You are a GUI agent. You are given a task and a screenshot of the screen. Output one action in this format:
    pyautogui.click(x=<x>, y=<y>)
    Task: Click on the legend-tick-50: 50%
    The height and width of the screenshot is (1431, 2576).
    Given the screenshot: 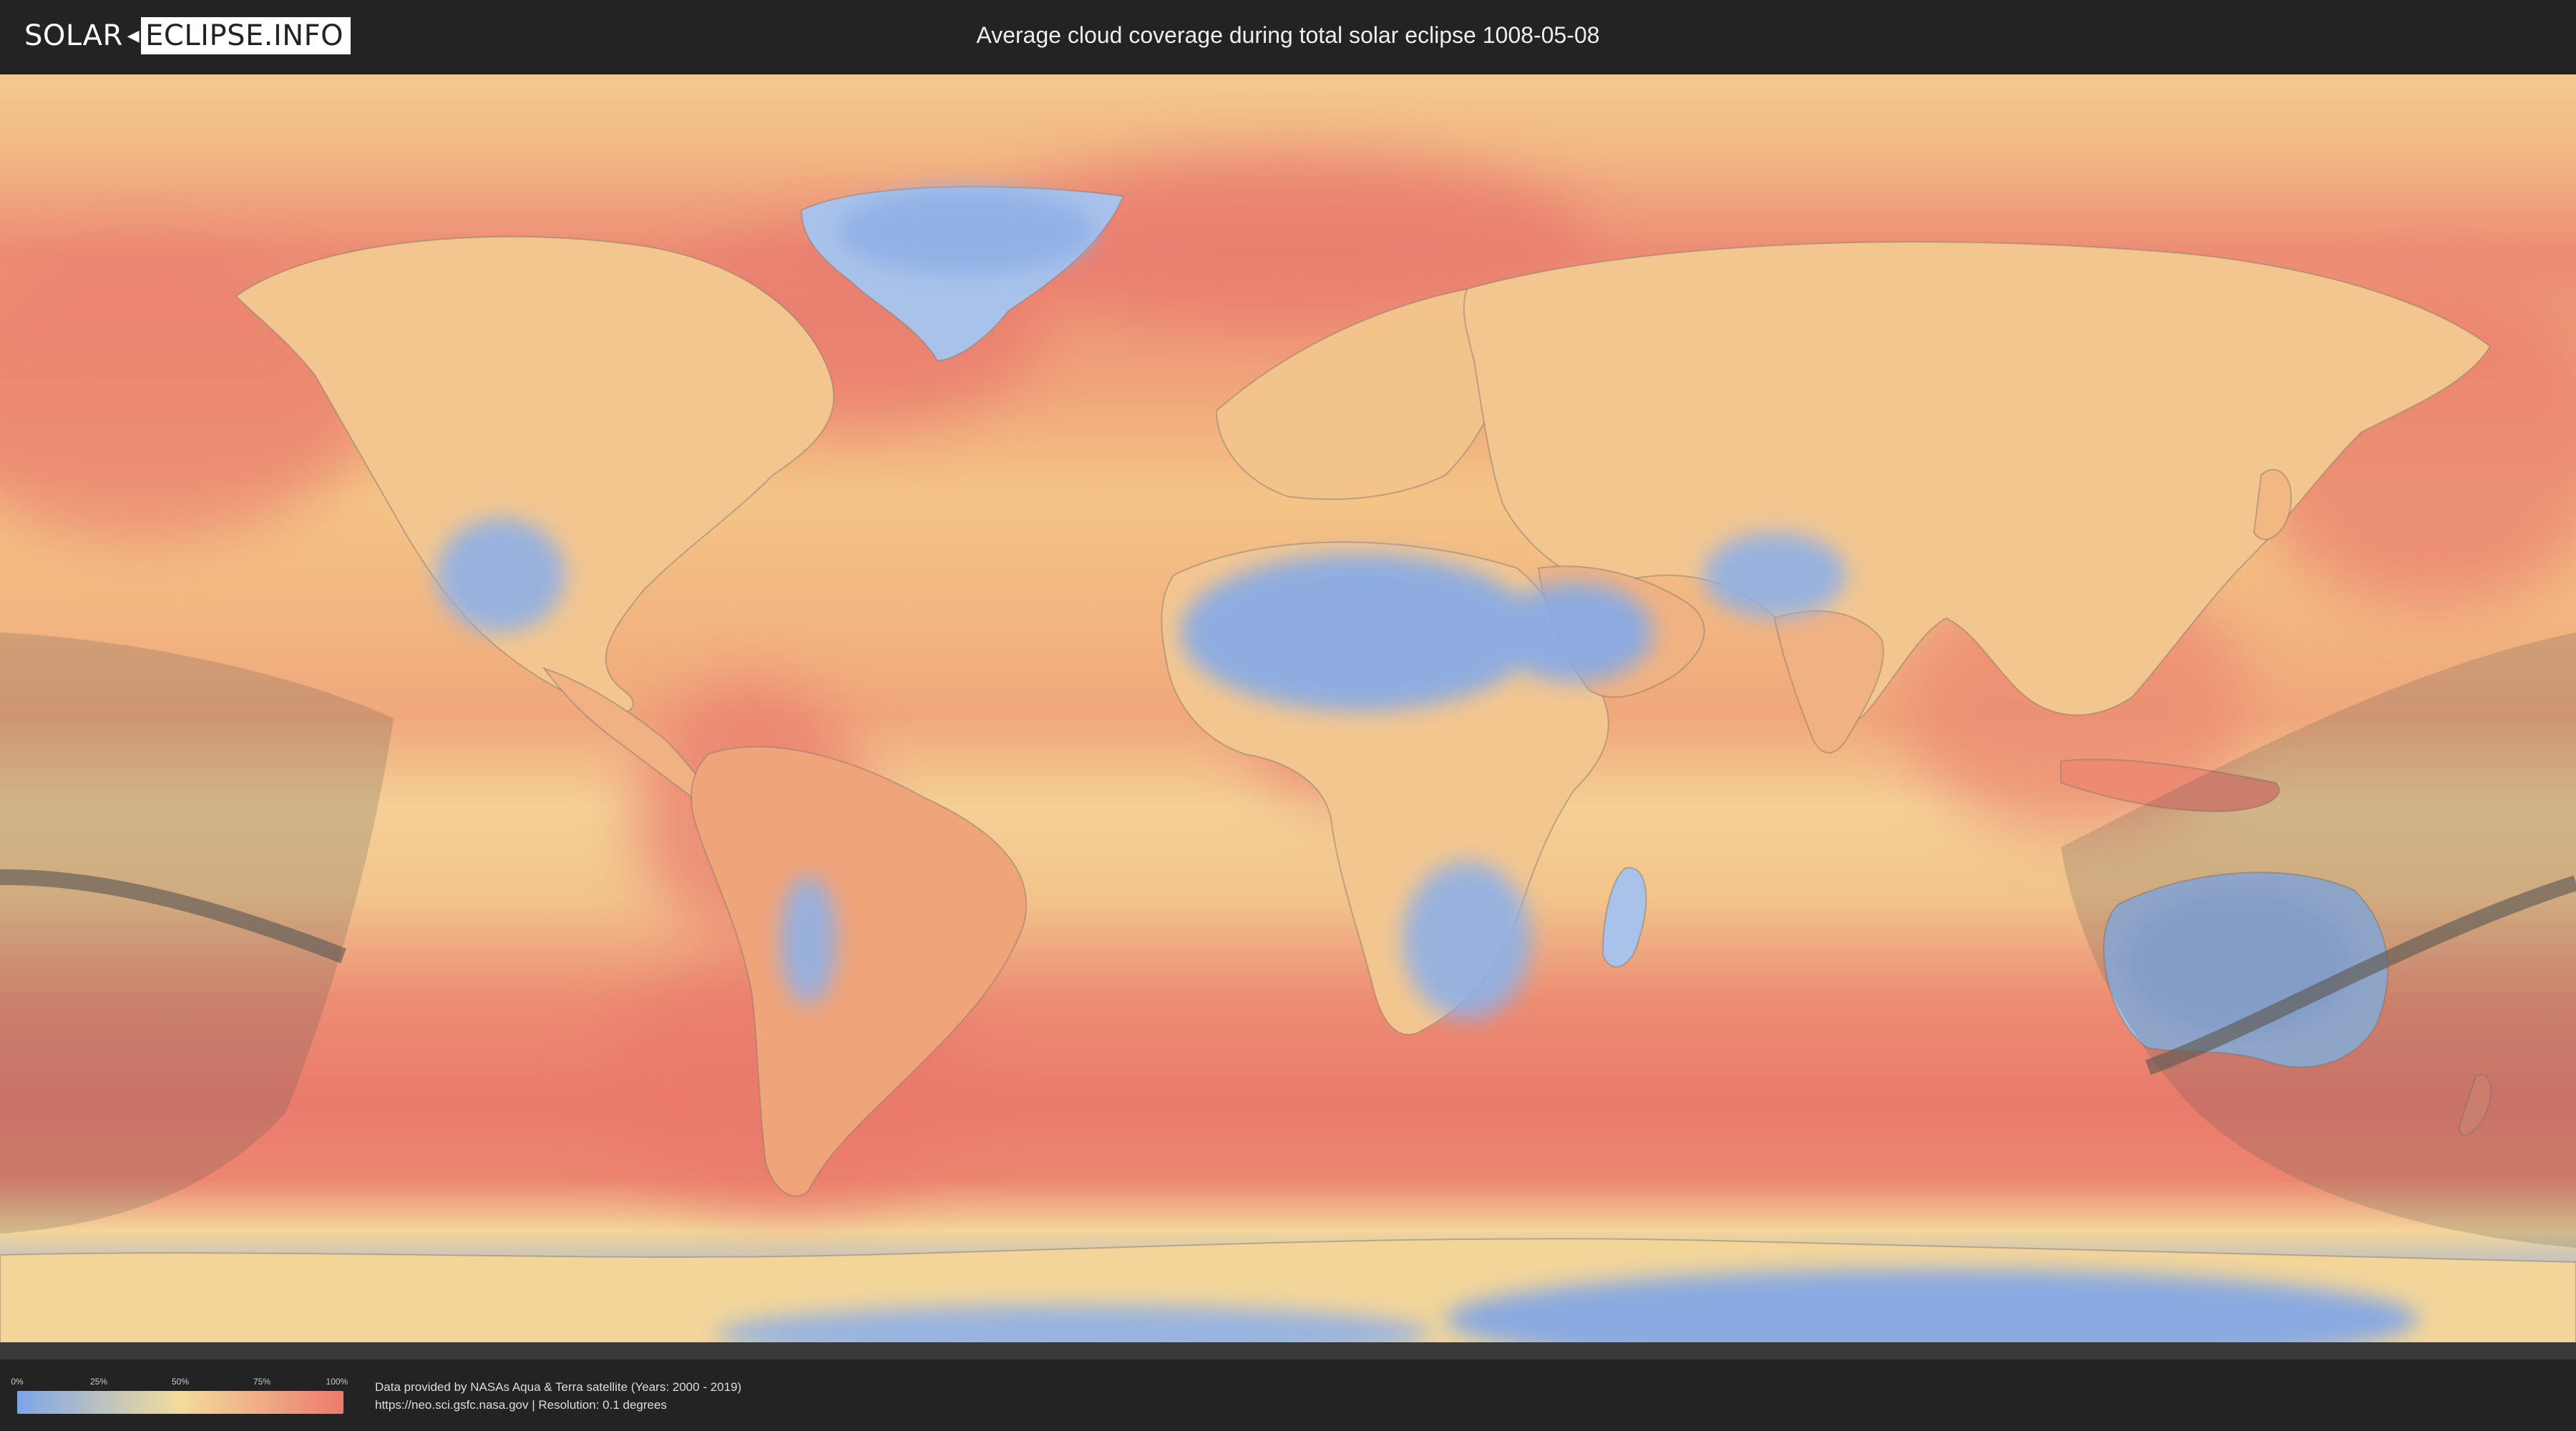 What is the action you would take?
    pyautogui.click(x=180, y=1382)
    